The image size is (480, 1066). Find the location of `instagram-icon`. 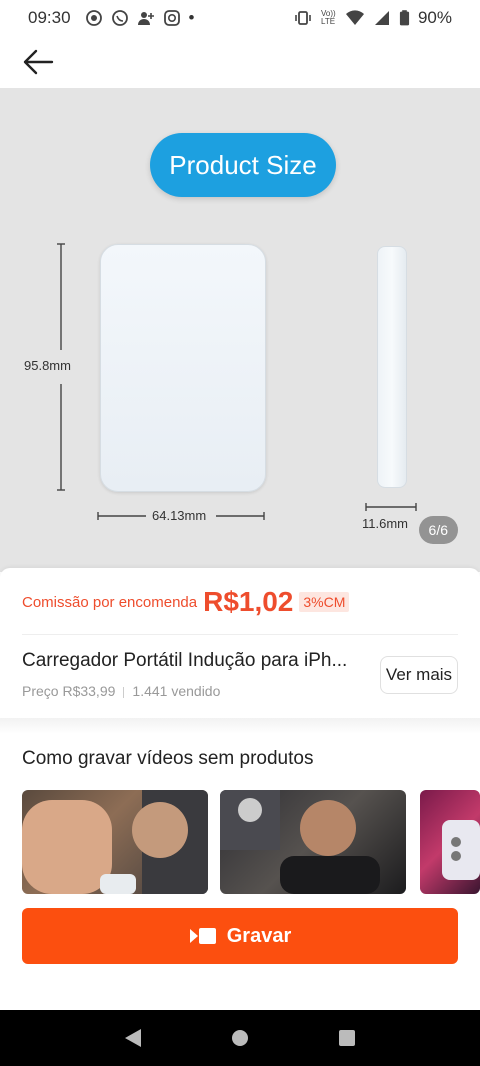

instagram-icon is located at coordinates (171, 18).